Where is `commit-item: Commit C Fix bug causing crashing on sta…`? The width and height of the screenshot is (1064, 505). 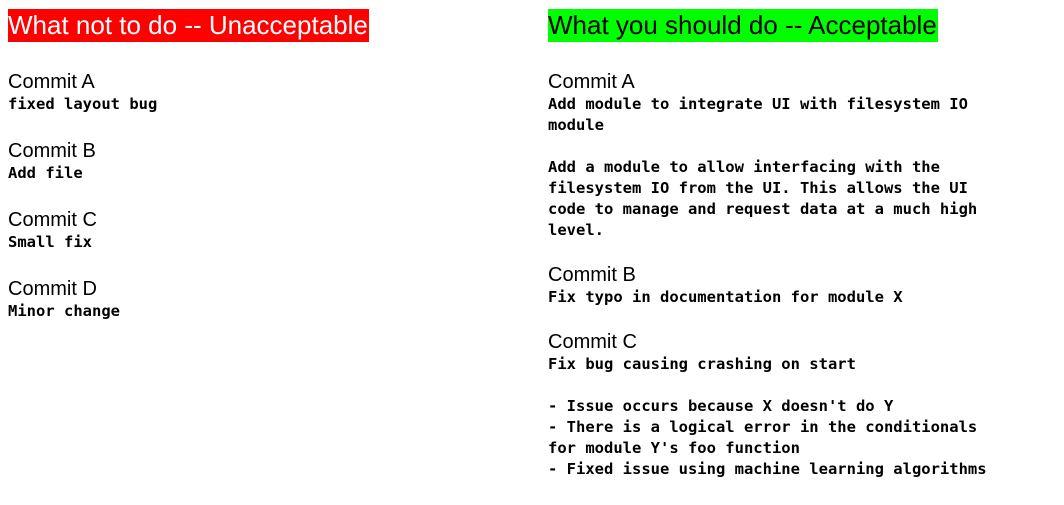 commit-item: Commit C Fix bug causing crashing on sta… is located at coordinates (804, 405).